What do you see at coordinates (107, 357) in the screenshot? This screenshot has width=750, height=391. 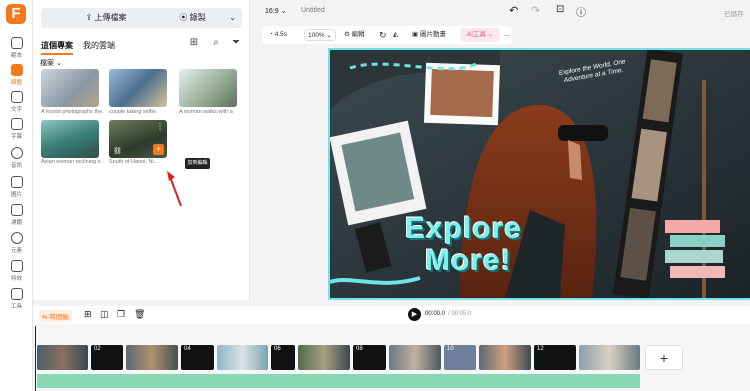 I see `timeline-clip-2: 02` at bounding box center [107, 357].